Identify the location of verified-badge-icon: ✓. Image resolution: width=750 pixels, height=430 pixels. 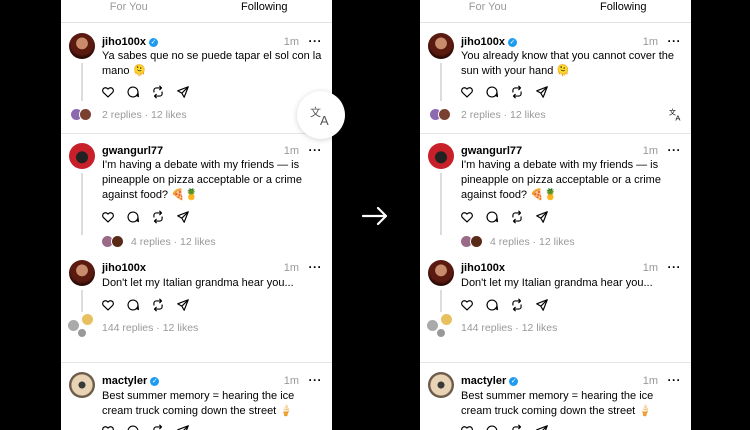
(513, 42).